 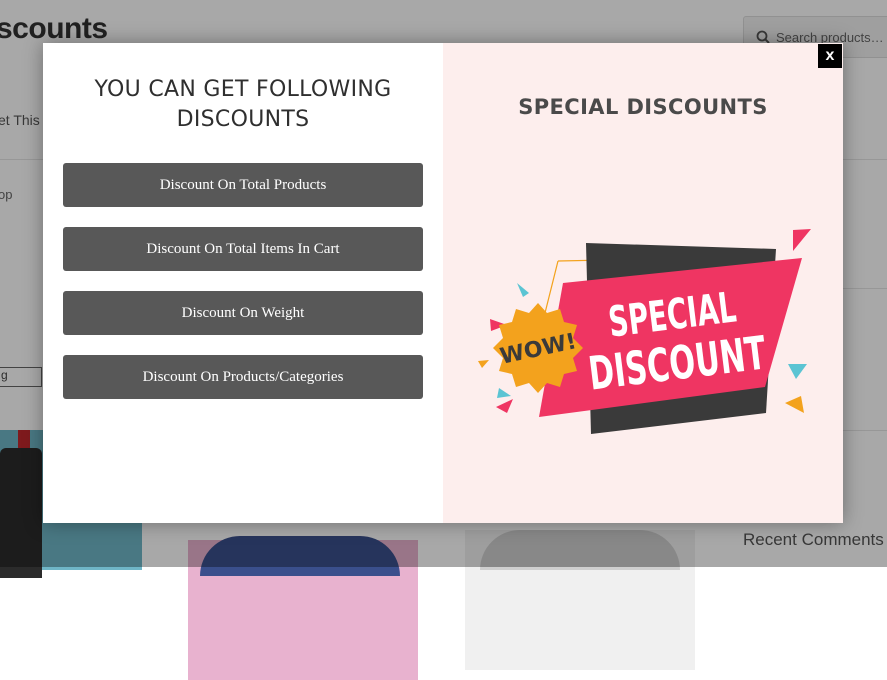 I want to click on close-icon: x, so click(x=830, y=55).